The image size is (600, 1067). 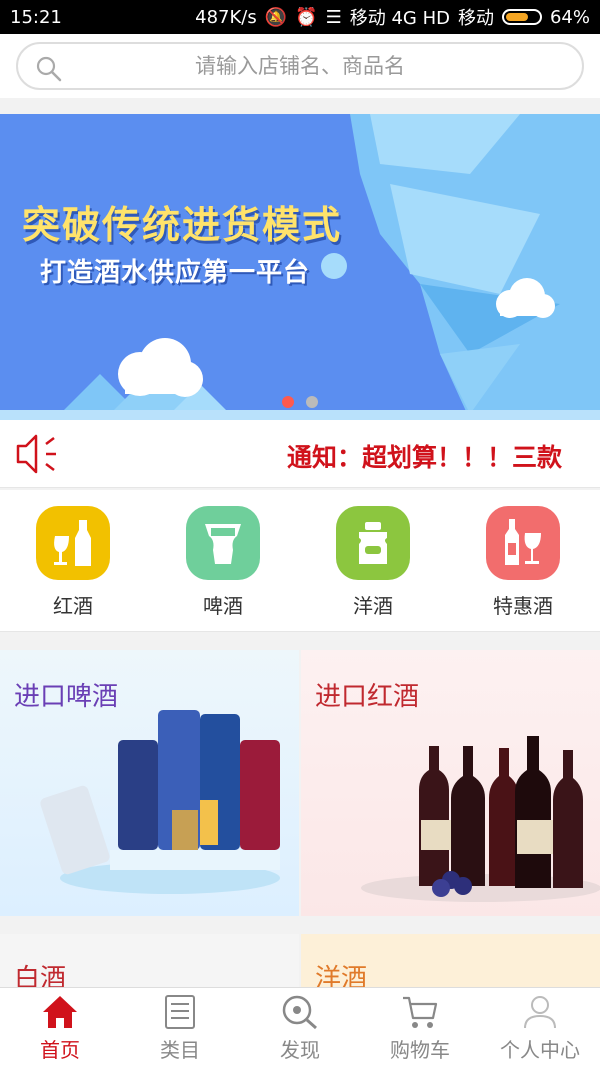 I want to click on discover-icon, so click(x=299, y=1012).